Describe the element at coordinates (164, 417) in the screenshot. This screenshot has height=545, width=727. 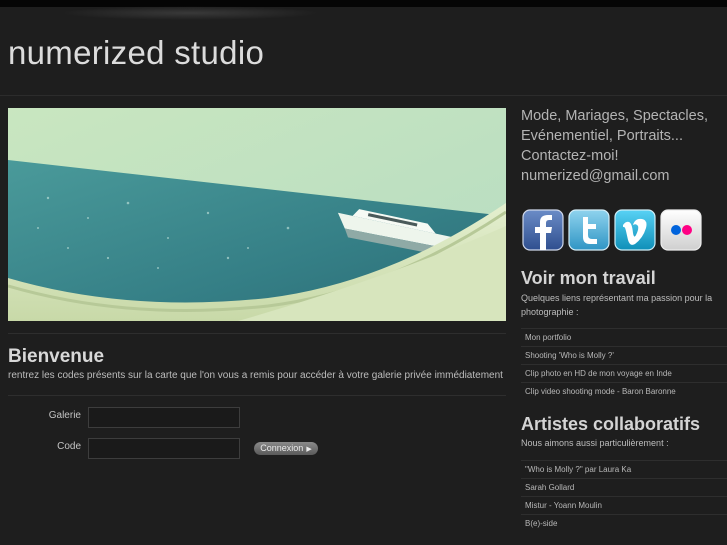
I see `galerie-input` at that location.